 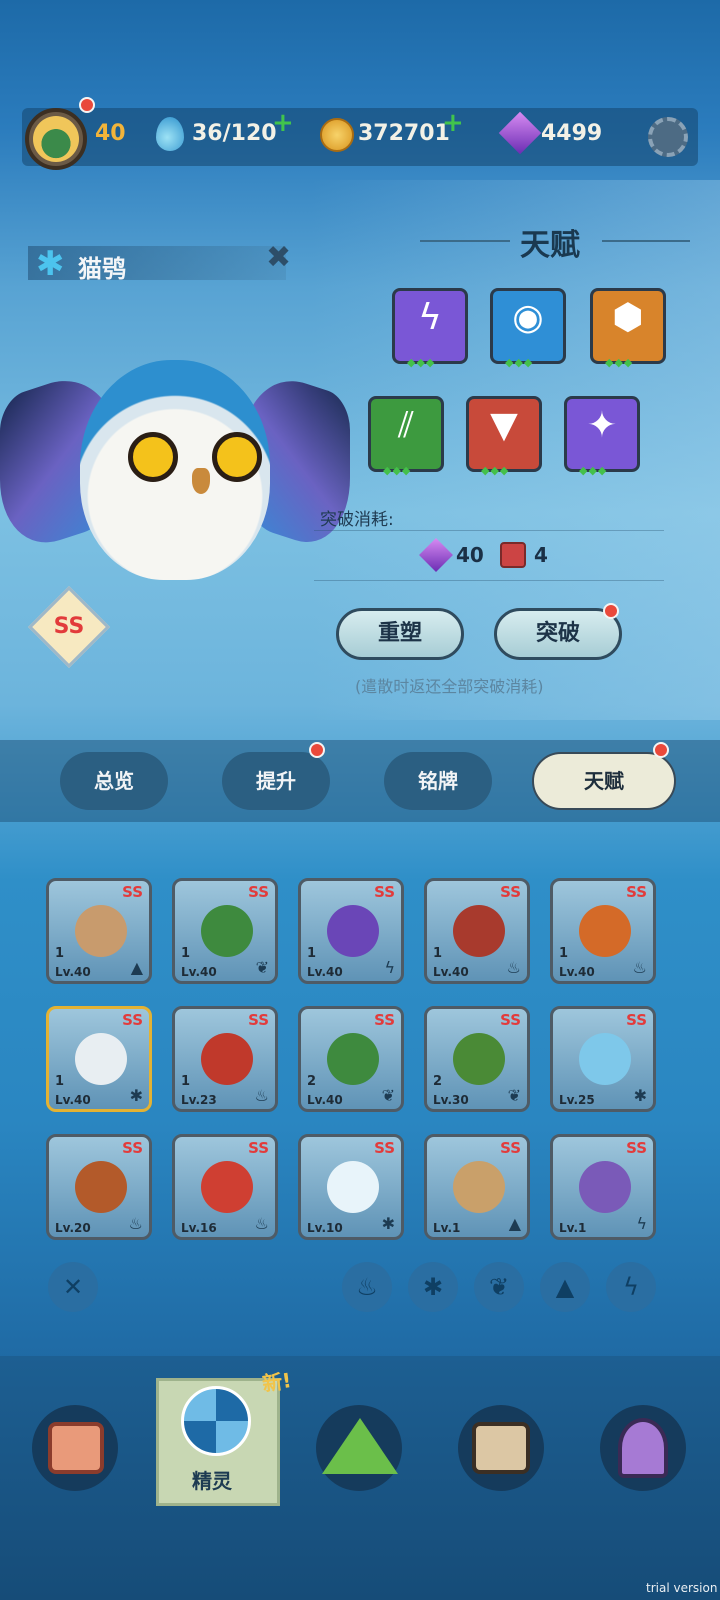 I want to click on pet-level: Lv.30, so click(x=451, y=1100).